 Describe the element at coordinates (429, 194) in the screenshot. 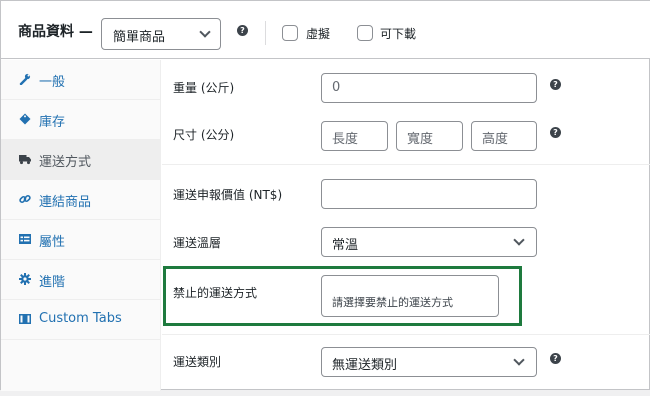

I see `declared-value-input` at that location.